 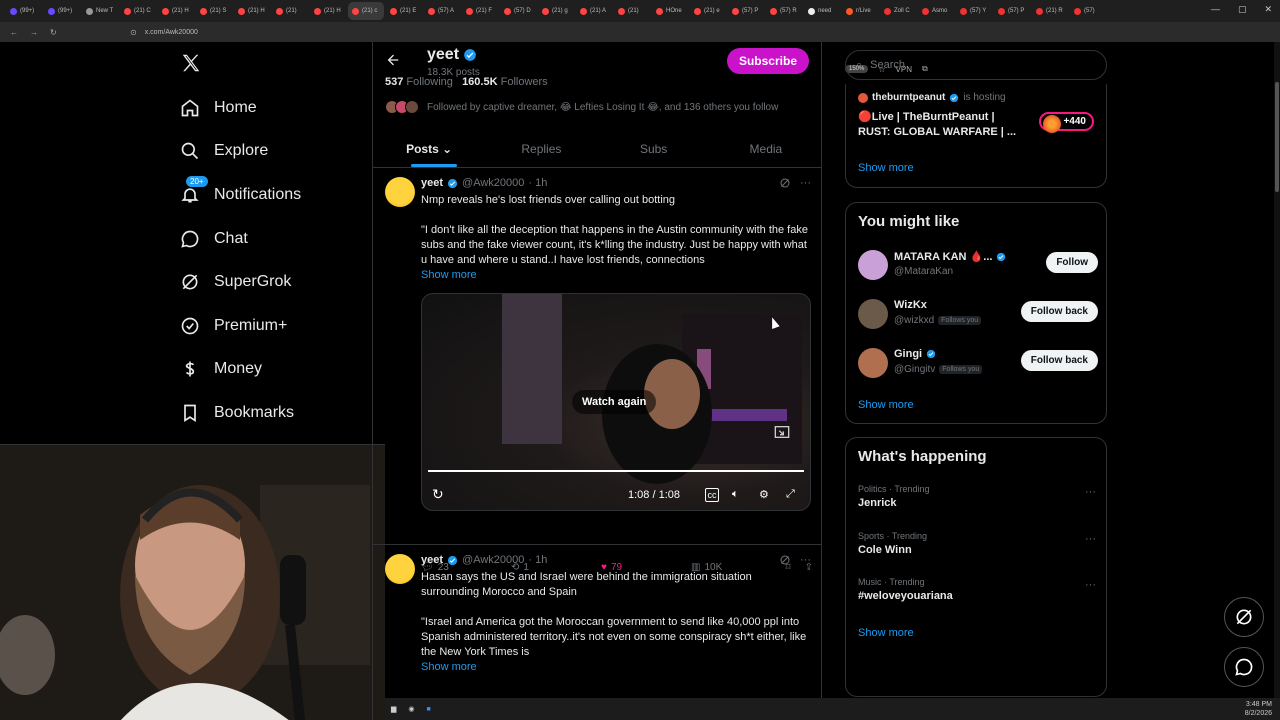 What do you see at coordinates (974, 11) in the screenshot?
I see `browser-tab: (57) Y` at bounding box center [974, 11].